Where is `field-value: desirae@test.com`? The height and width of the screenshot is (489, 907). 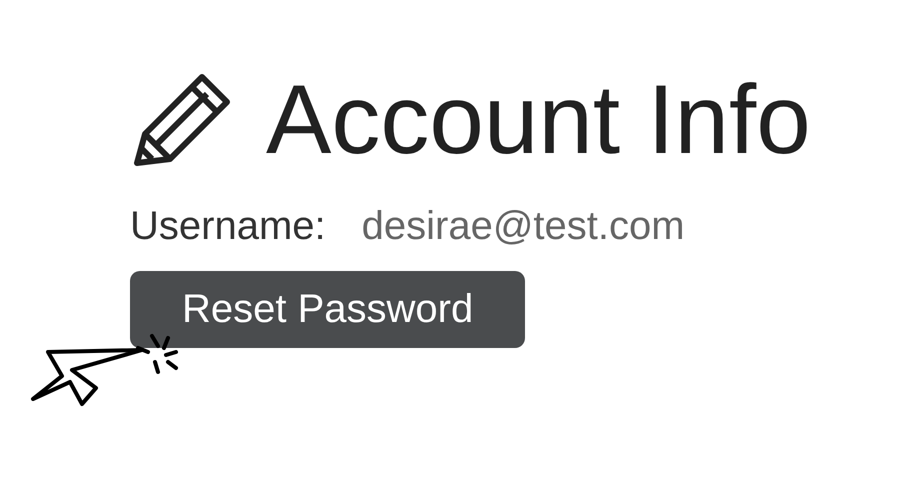
field-value: desirae@test.com is located at coordinates (523, 226).